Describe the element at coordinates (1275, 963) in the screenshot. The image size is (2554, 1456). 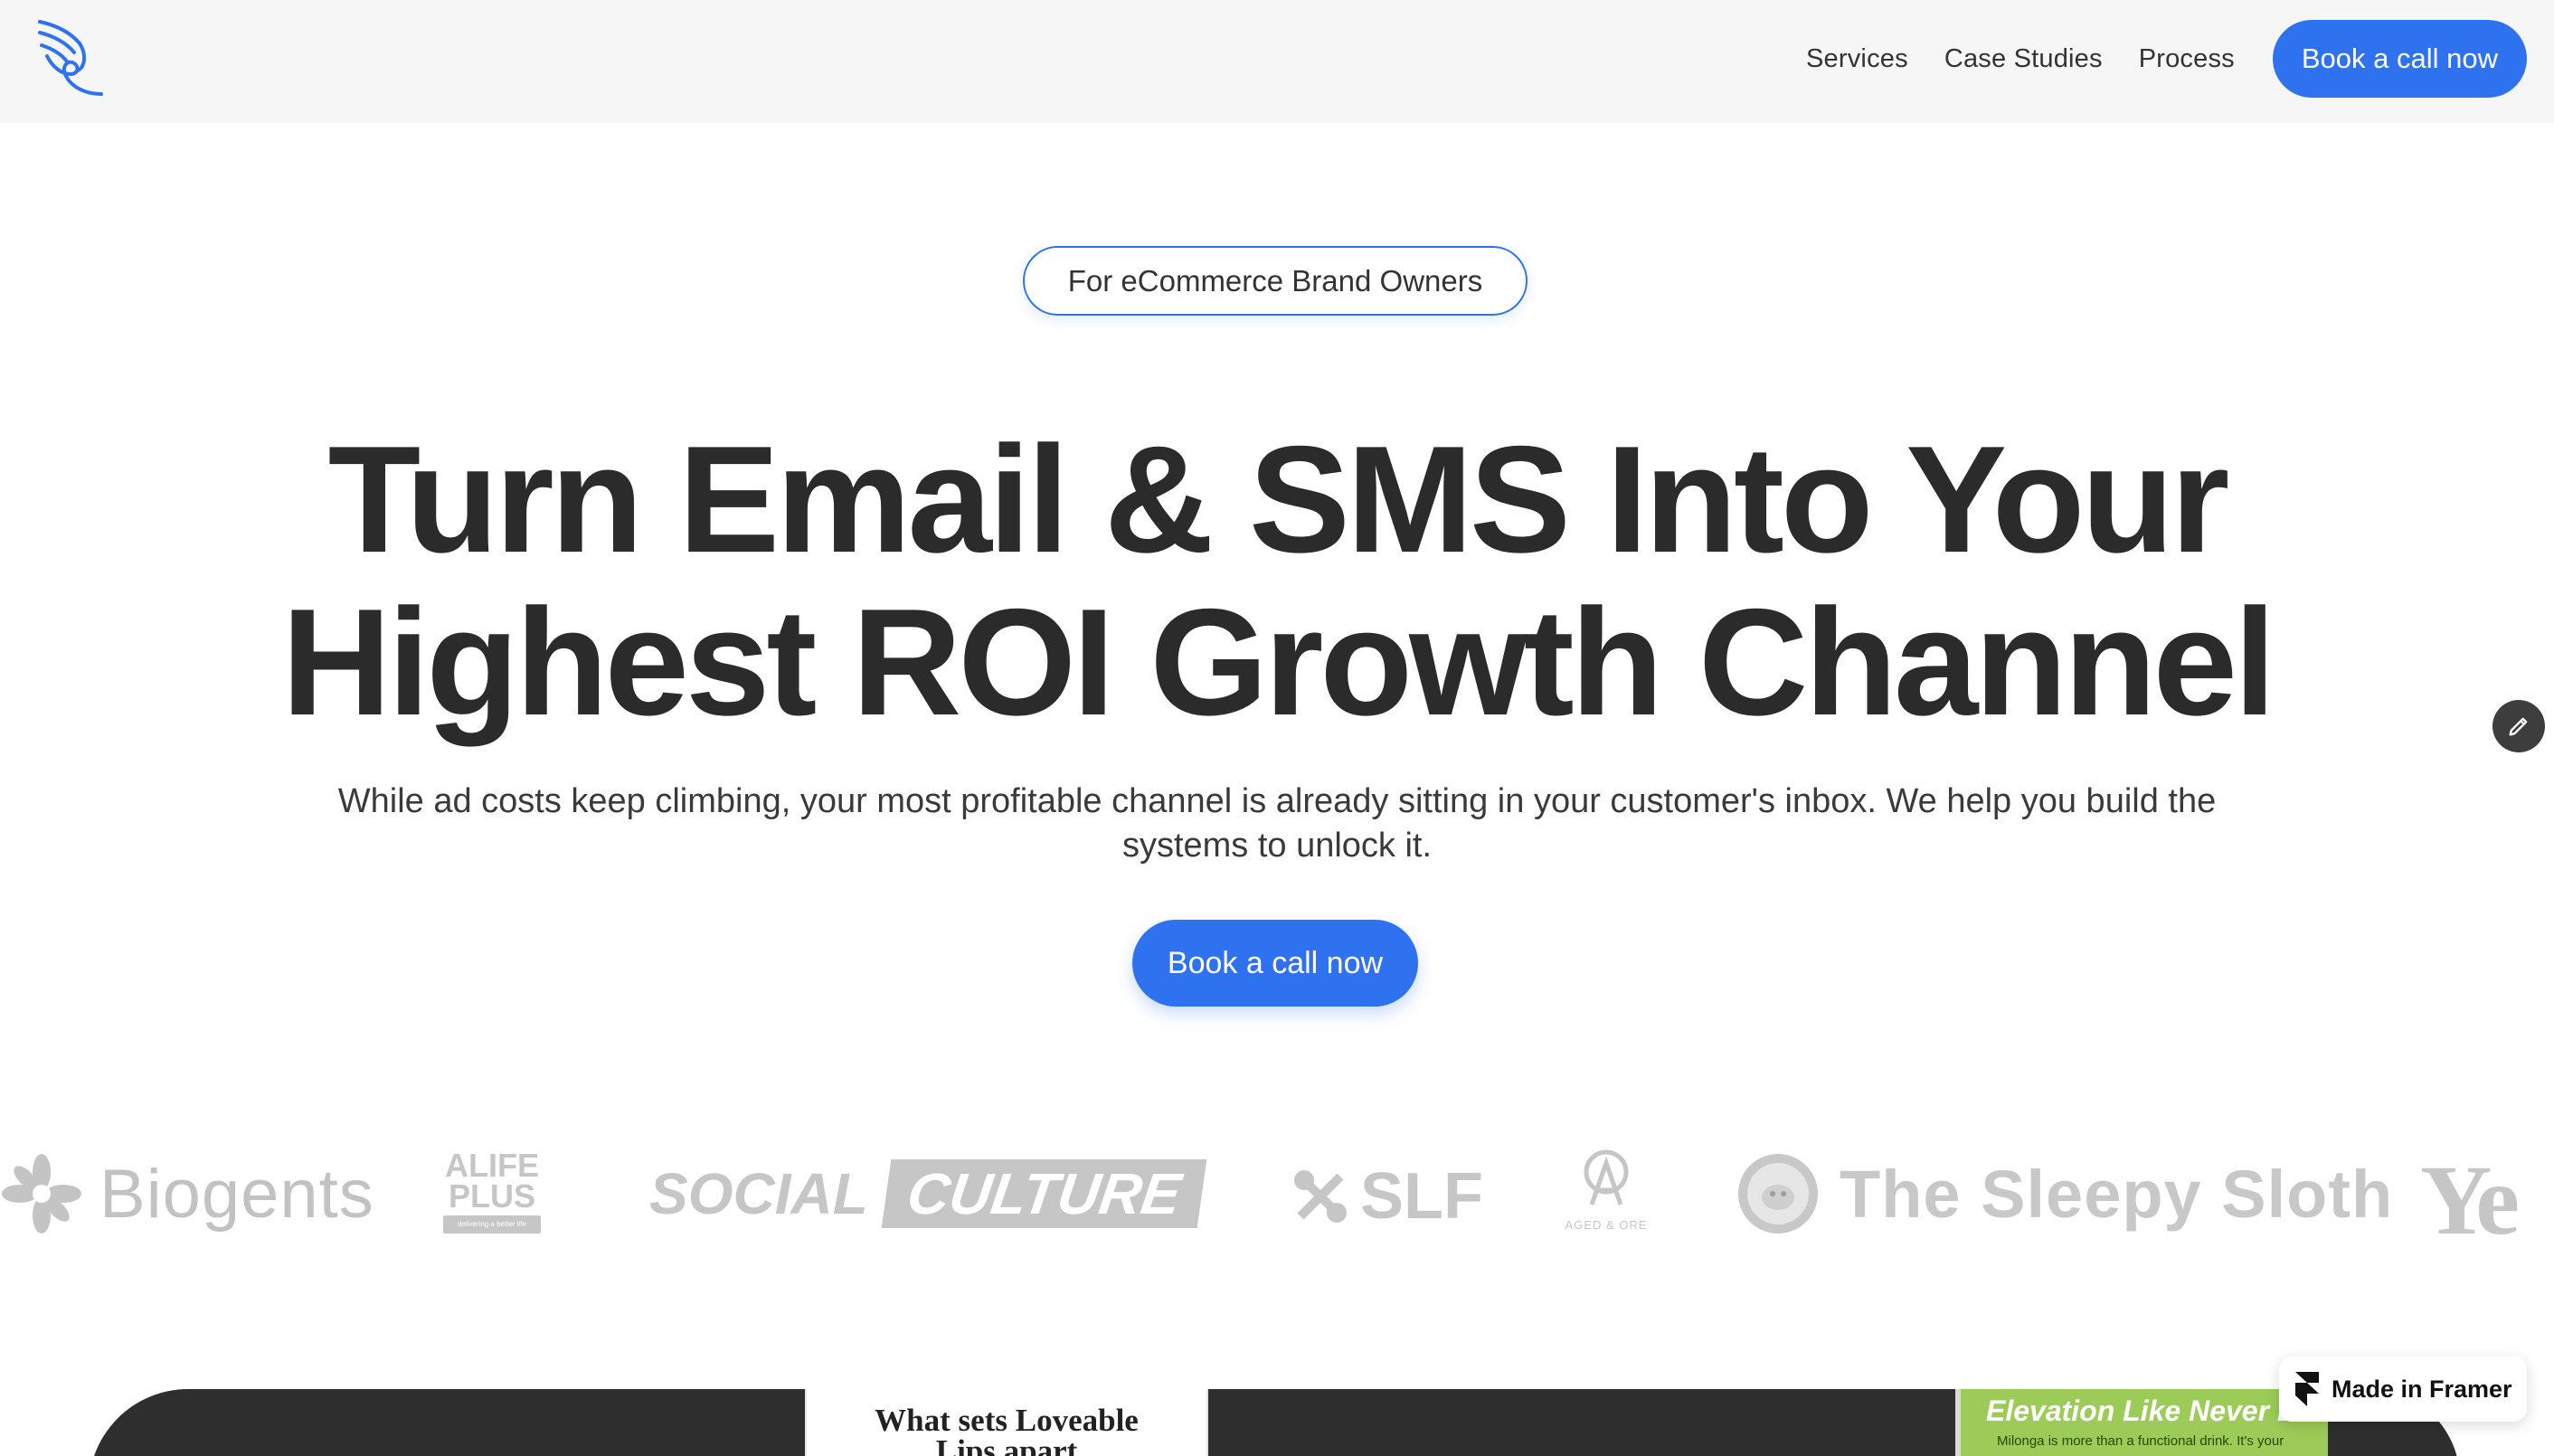
I see `hero-book-call-button: Book a call now` at that location.